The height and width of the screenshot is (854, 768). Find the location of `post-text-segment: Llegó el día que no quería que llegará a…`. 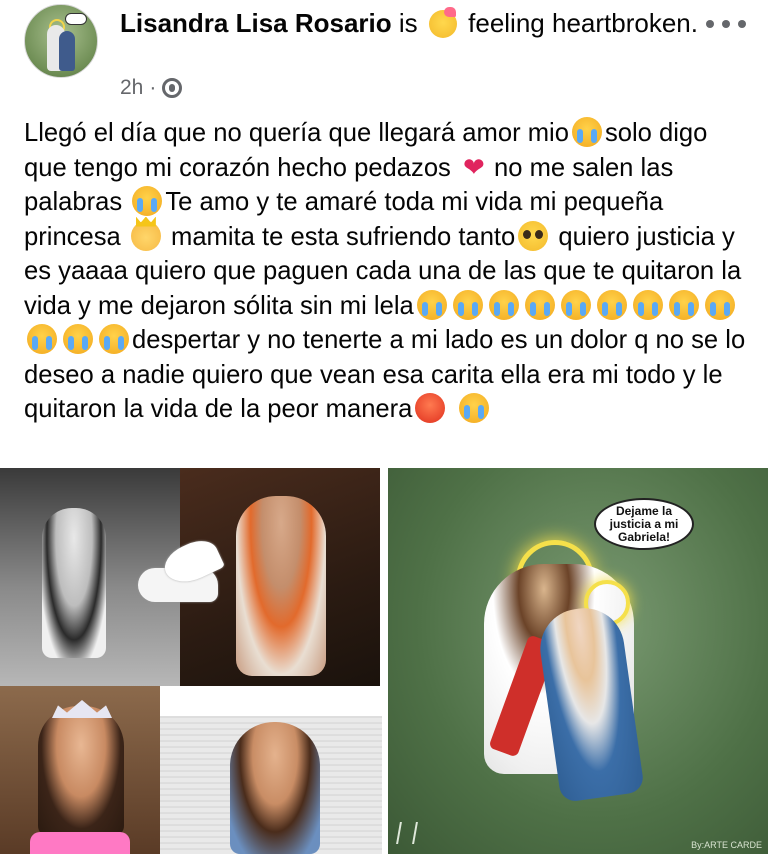

post-text-segment: Llegó el día que no quería que llegará a… is located at coordinates (296, 133).